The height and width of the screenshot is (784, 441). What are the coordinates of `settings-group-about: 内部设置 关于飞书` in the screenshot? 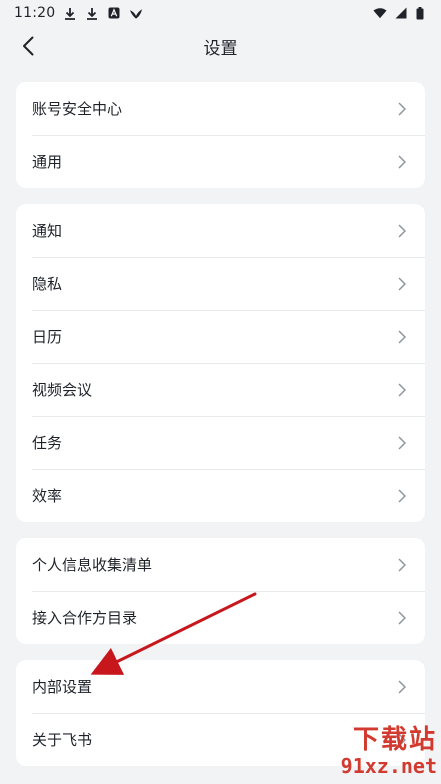 It's located at (220, 713).